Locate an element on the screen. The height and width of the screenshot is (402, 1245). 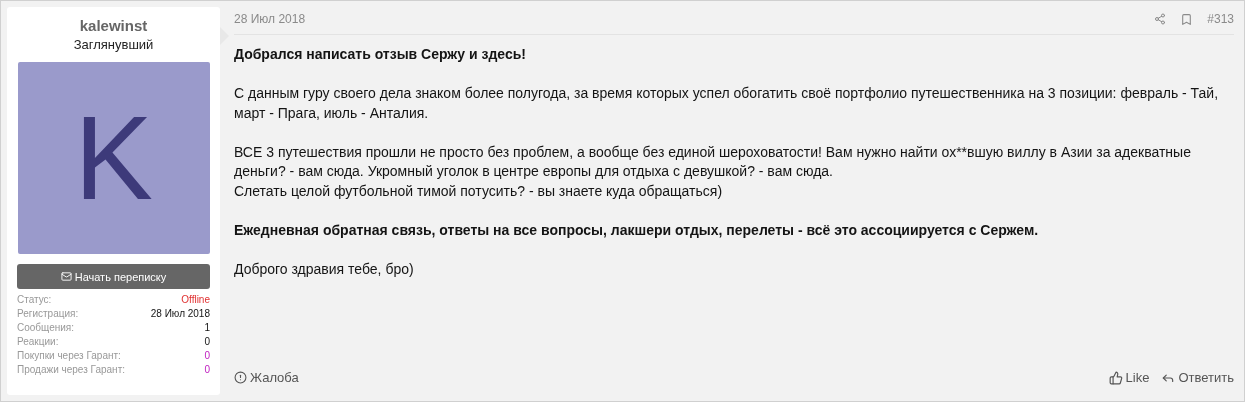
avatar: K is located at coordinates (113, 158).